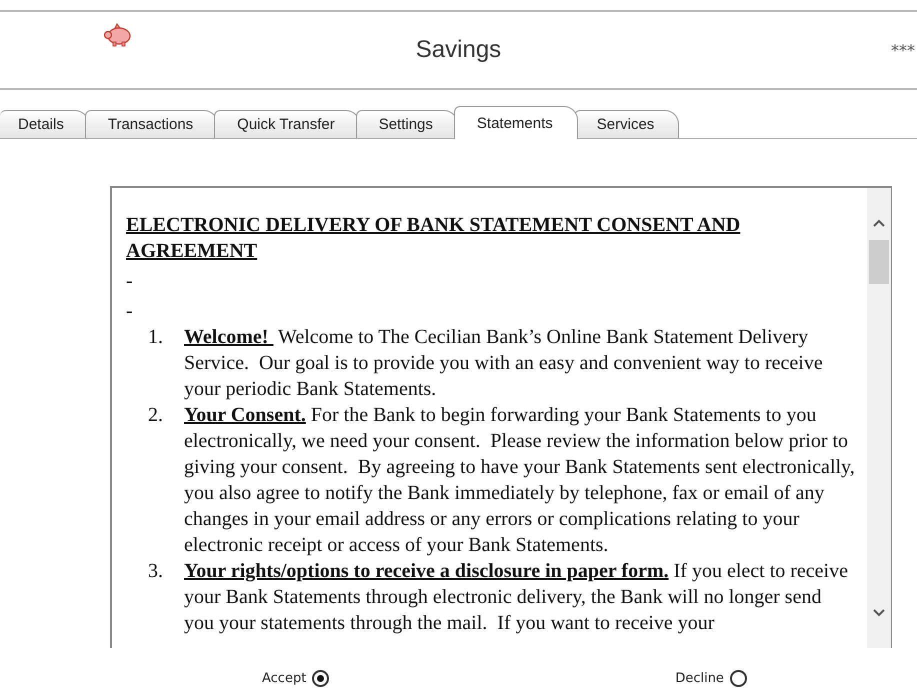  What do you see at coordinates (434, 238) in the screenshot?
I see `agreement-title: ELECTRONIC DELIVERY OF BANK STATEMENT CONSENT AND AGREEMENT` at bounding box center [434, 238].